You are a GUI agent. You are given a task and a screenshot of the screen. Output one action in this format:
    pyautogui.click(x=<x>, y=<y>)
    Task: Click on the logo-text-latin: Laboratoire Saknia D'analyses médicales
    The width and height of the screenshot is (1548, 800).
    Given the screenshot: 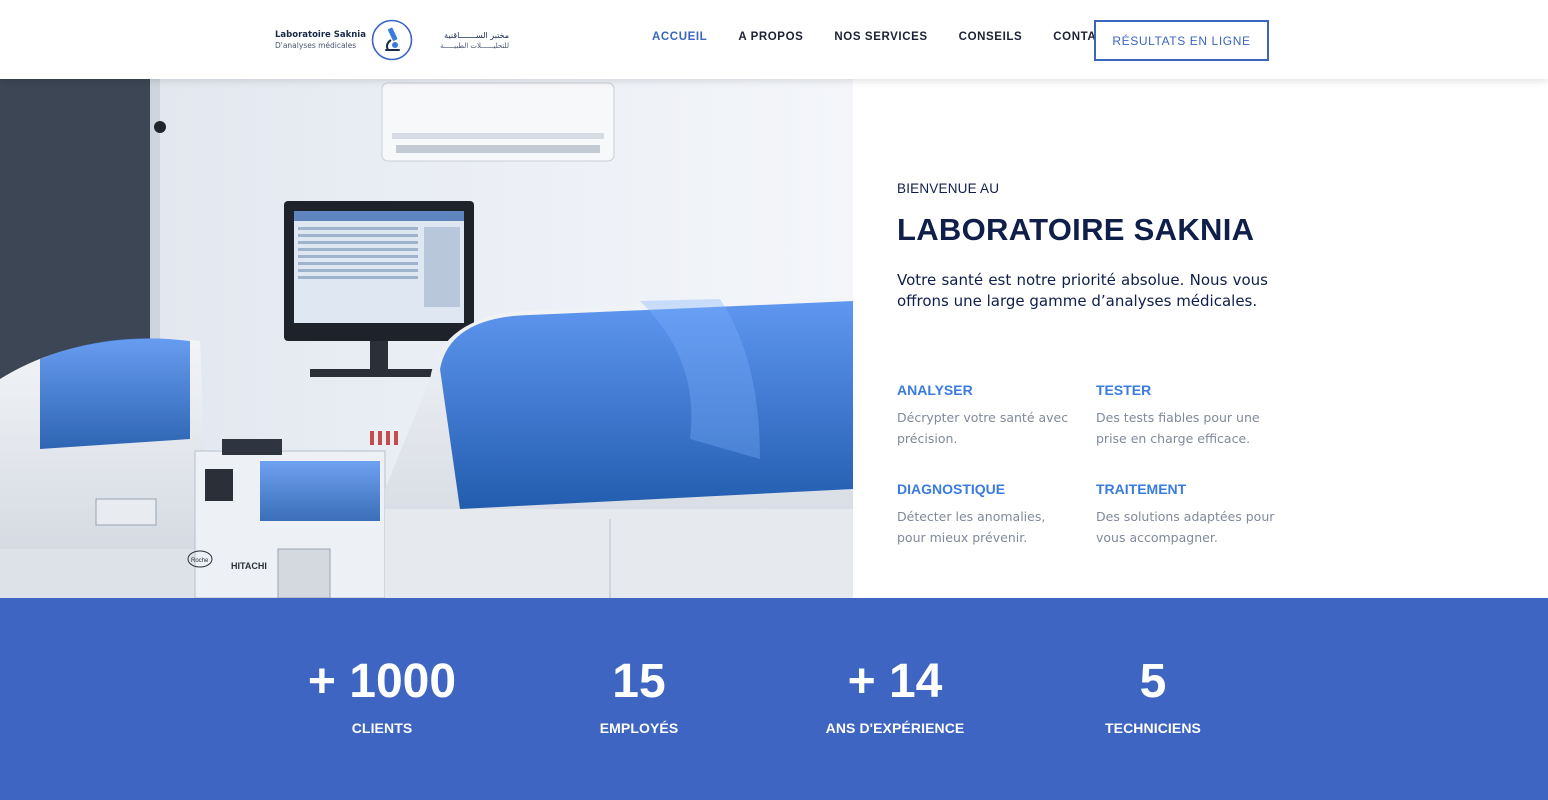 What is the action you would take?
    pyautogui.click(x=321, y=40)
    